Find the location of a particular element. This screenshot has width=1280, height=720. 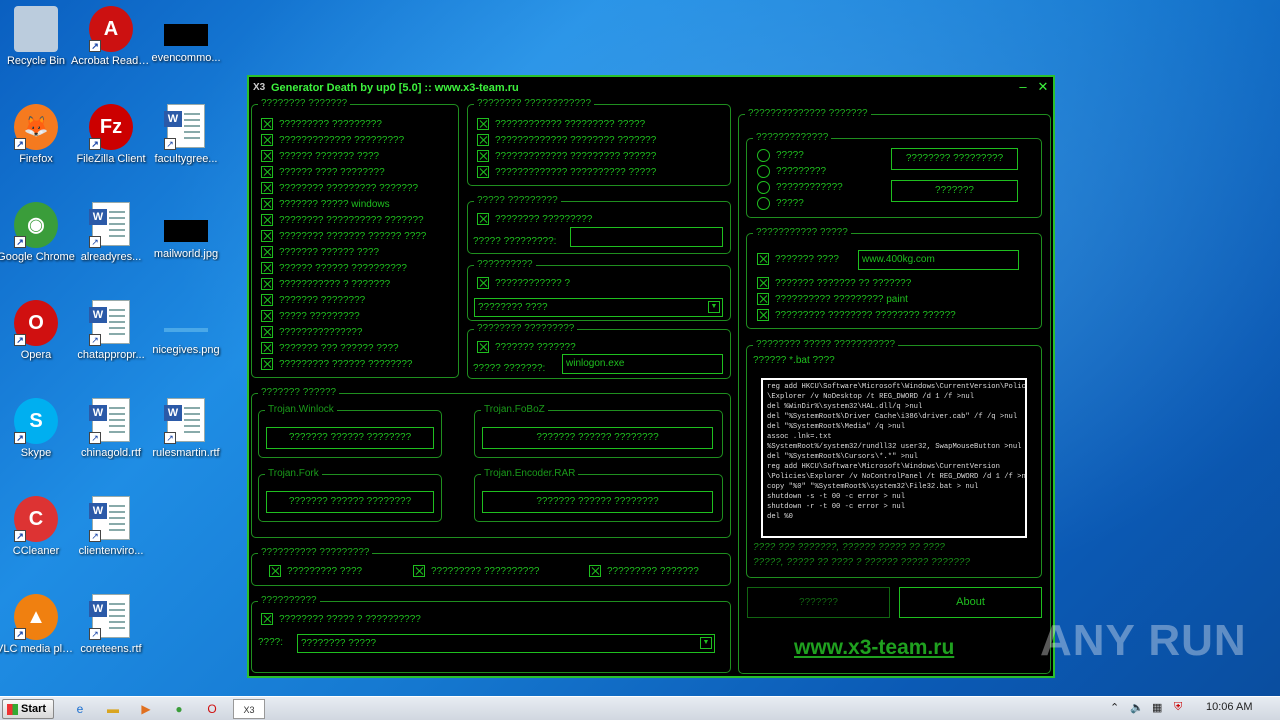

effect-checkbox: ????? ????????? is located at coordinates (310, 316).